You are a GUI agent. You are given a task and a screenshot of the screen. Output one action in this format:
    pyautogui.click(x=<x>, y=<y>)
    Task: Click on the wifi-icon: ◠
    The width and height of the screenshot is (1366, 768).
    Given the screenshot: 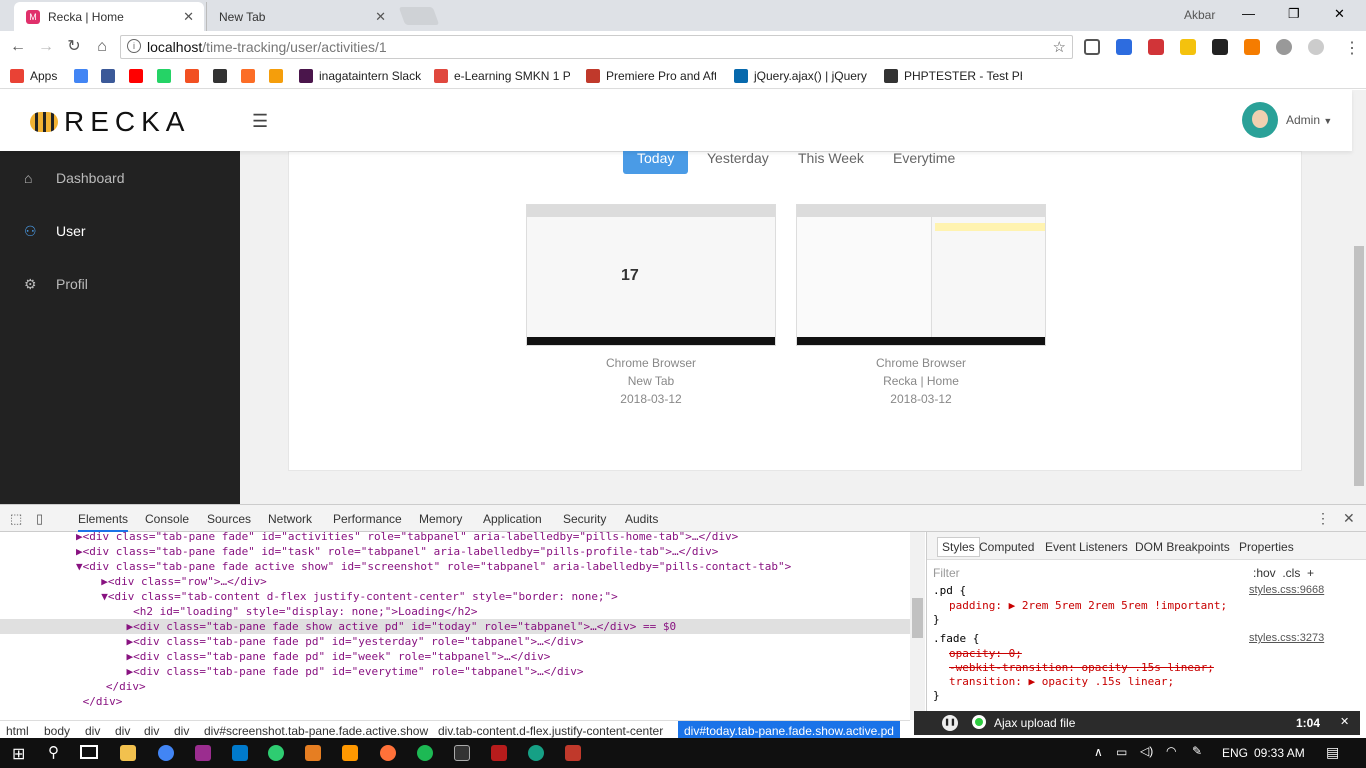 What is the action you would take?
    pyautogui.click(x=1171, y=751)
    